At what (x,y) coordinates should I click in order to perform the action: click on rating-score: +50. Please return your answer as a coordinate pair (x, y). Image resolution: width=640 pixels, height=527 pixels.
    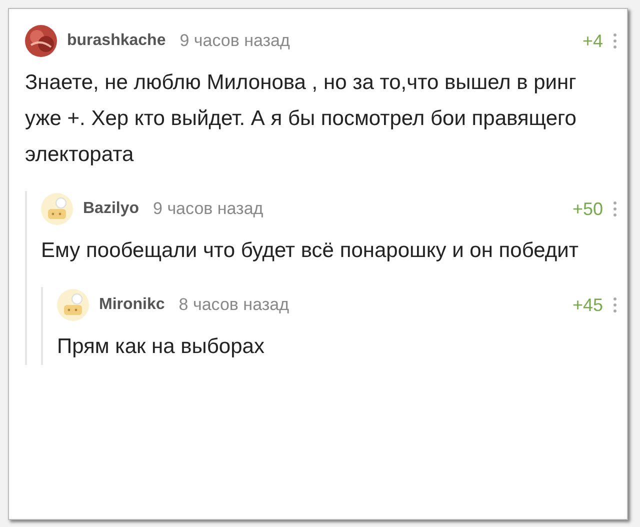
    Looking at the image, I should click on (587, 209).